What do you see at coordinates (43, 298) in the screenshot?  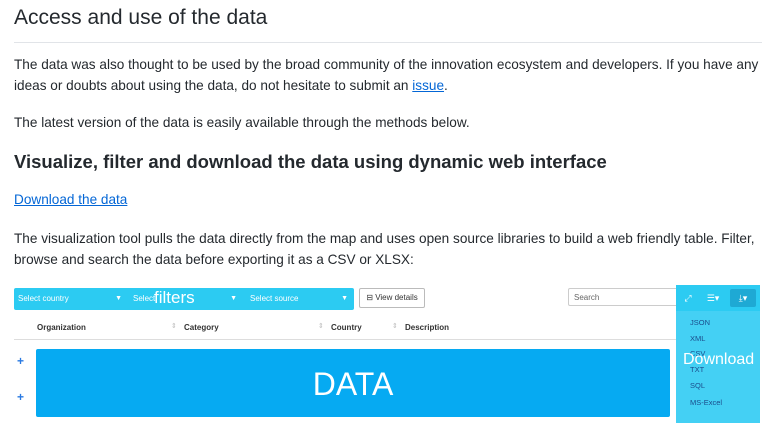 I see `country-select-placeholder: Select country` at bounding box center [43, 298].